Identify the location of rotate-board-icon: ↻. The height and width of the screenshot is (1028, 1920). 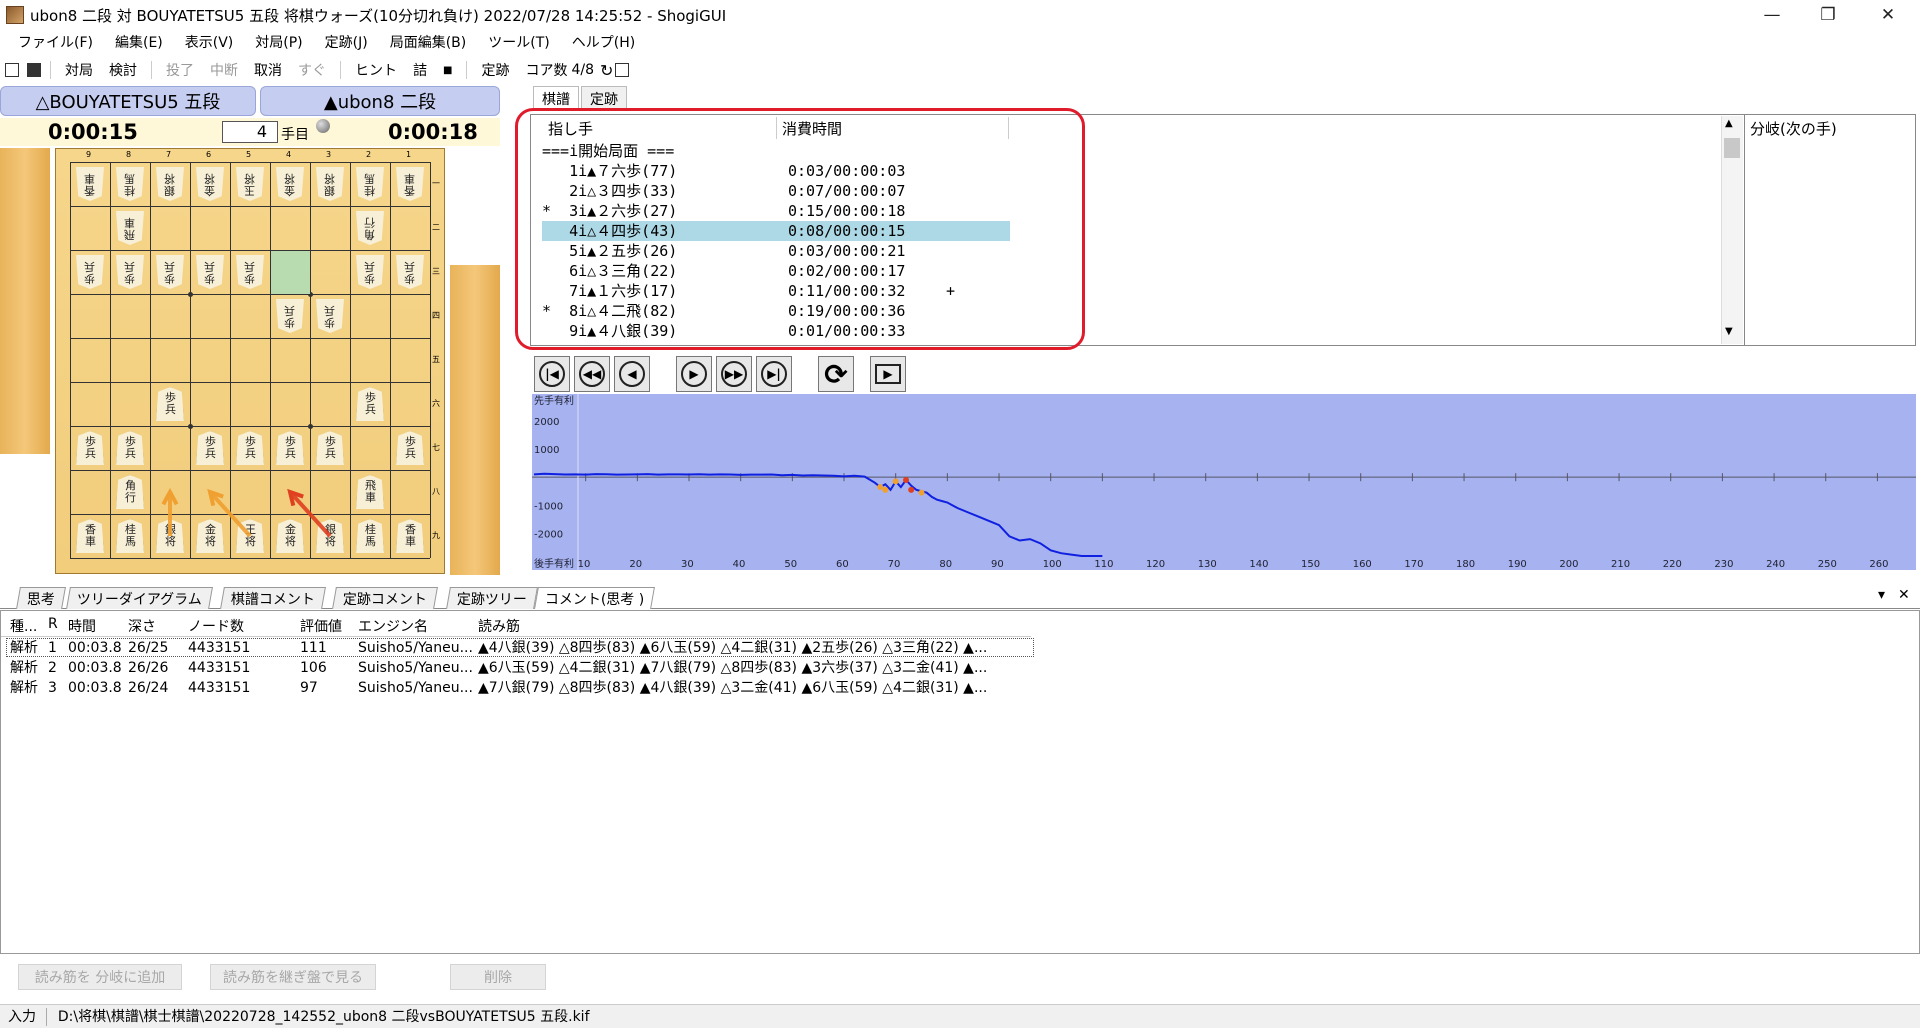
(606, 70).